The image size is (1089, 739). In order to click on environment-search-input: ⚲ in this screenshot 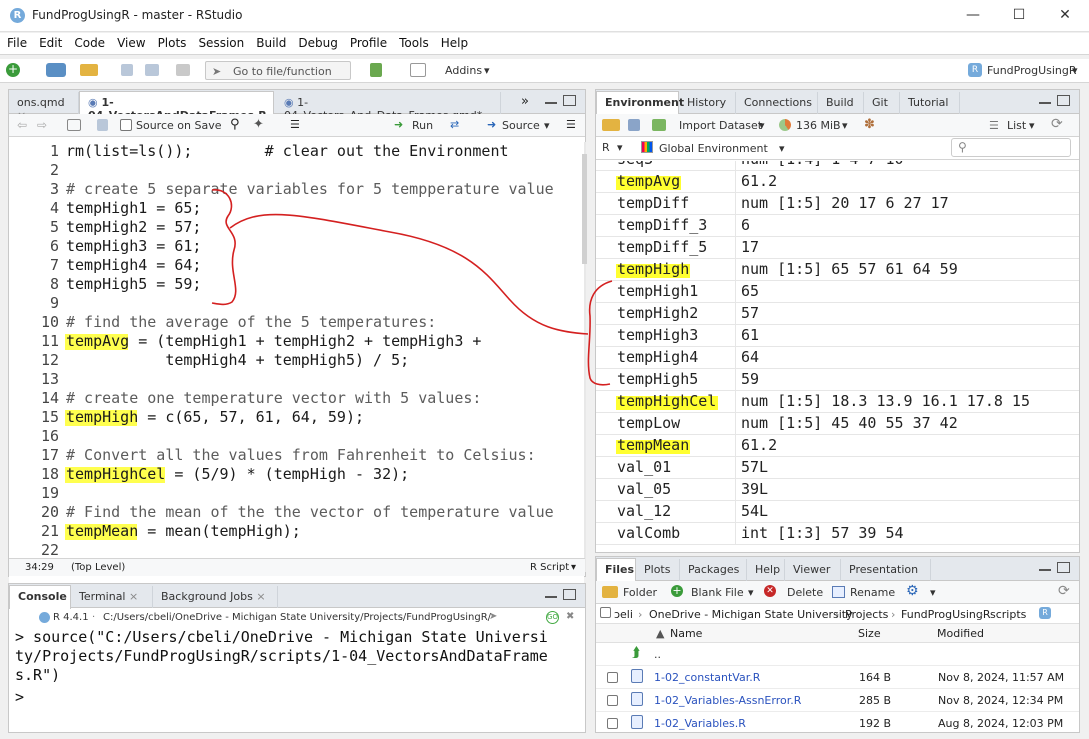, I will do `click(1011, 147)`.